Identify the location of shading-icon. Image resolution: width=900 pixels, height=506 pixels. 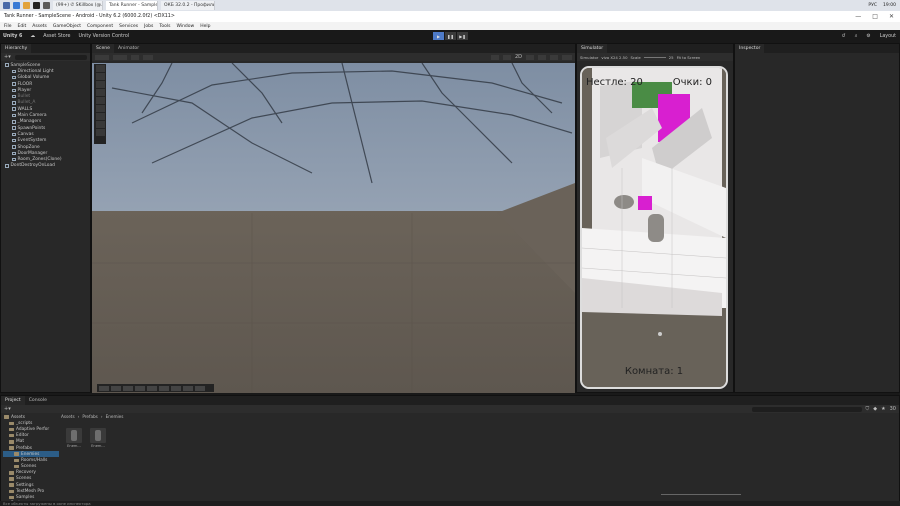
(506, 57).